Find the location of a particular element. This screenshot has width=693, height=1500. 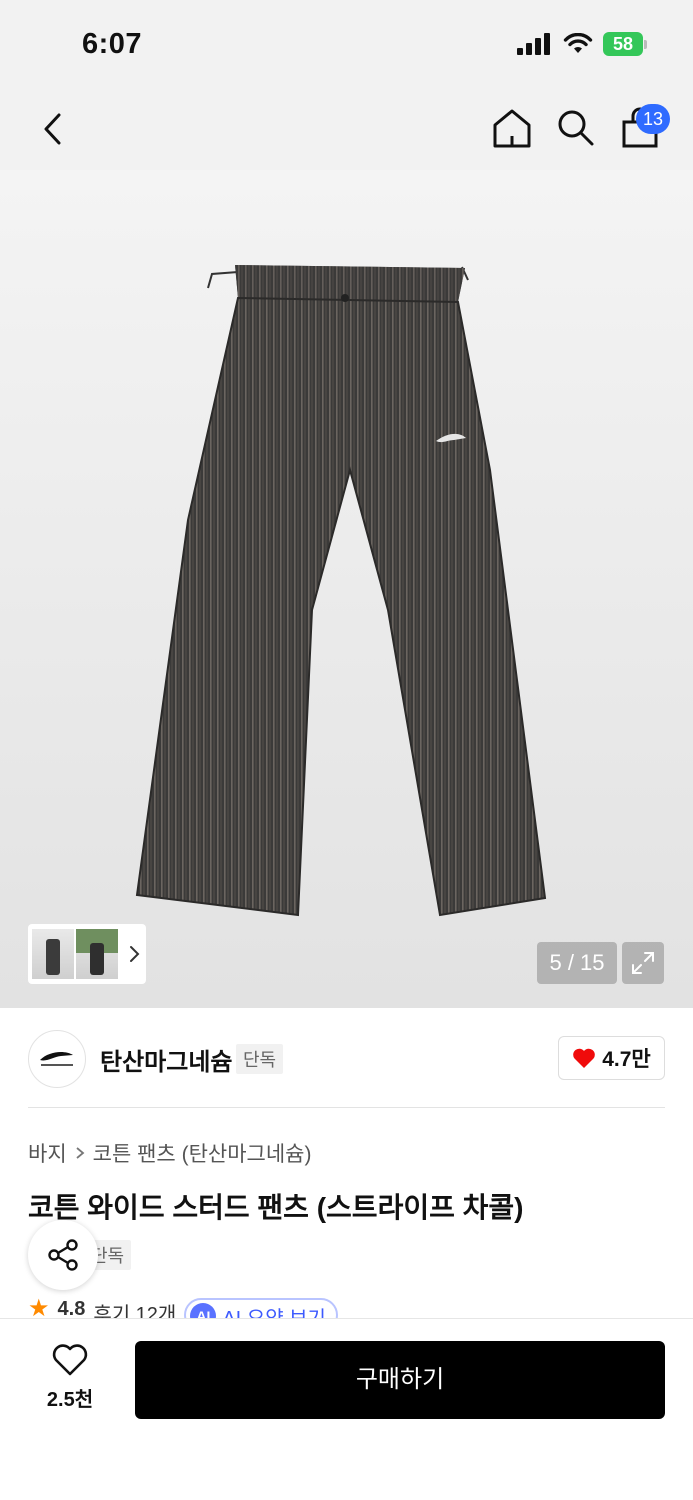

home-icon is located at coordinates (512, 128).